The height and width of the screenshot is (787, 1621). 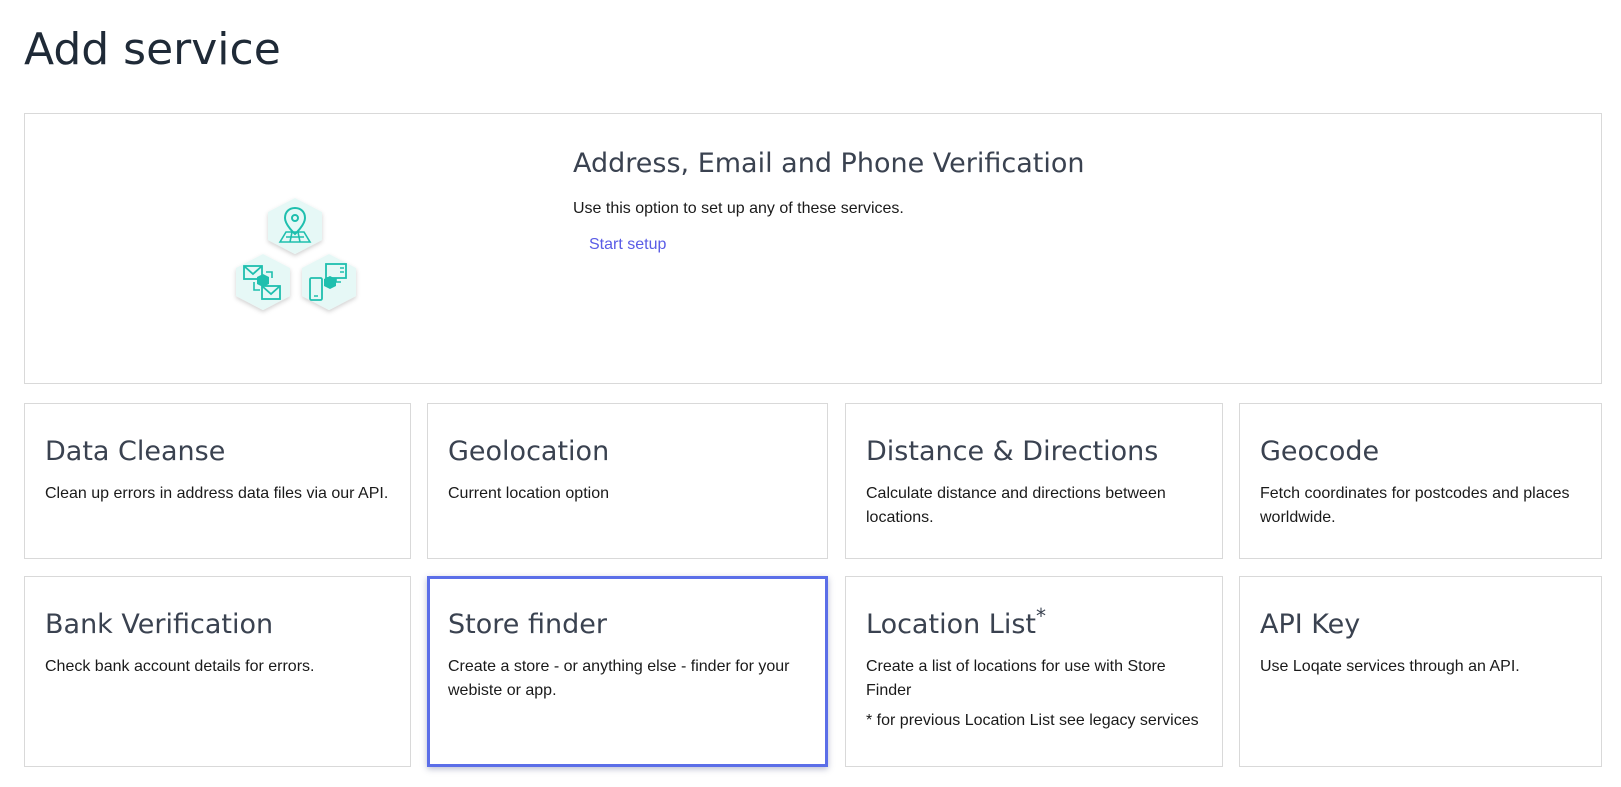 What do you see at coordinates (829, 163) in the screenshot?
I see `hero-title: Address, Email and Phone Verification` at bounding box center [829, 163].